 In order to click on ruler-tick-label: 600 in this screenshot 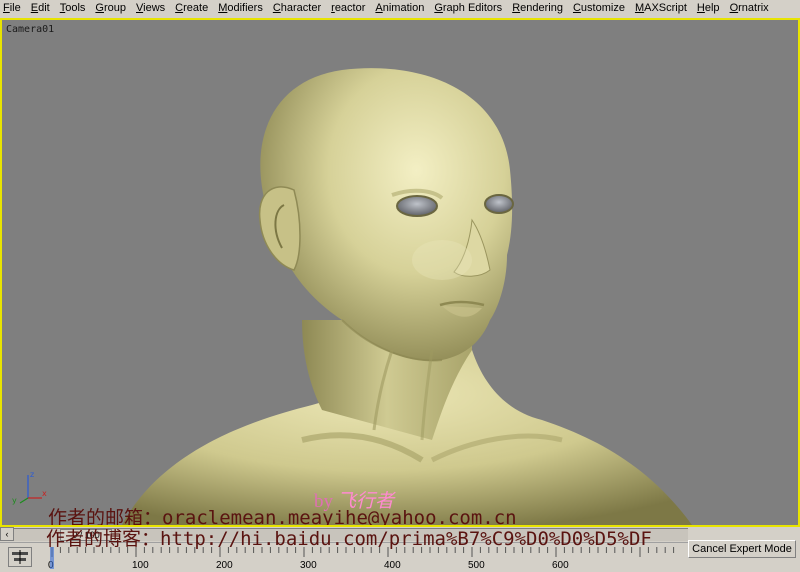, I will do `click(560, 565)`.